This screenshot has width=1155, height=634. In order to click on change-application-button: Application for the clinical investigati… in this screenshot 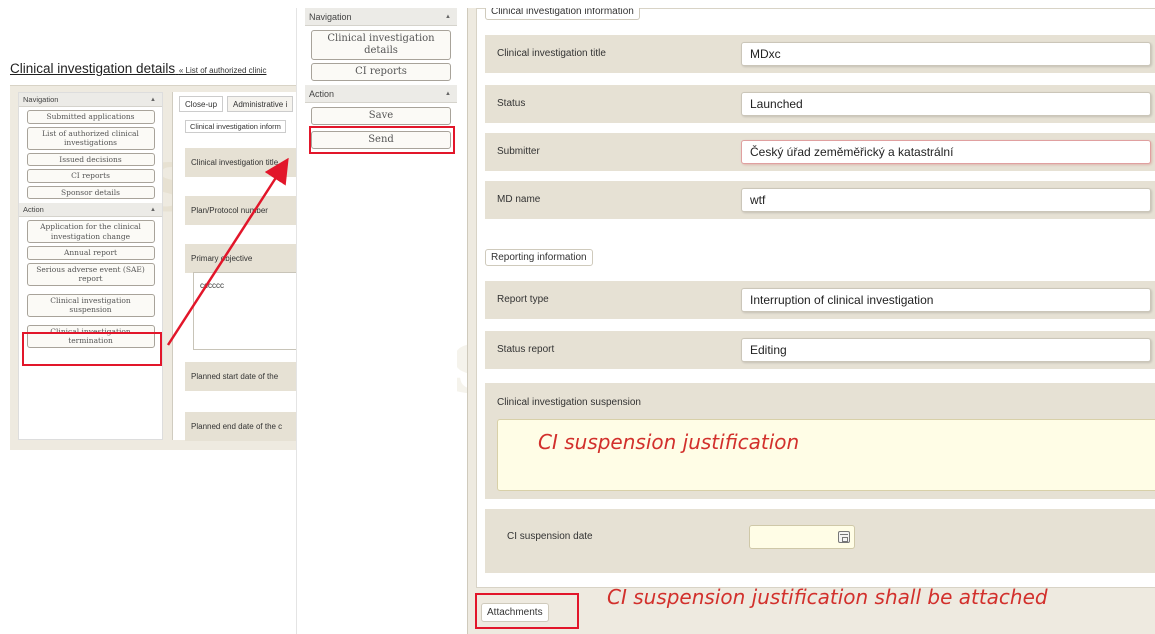, I will do `click(90, 231)`.